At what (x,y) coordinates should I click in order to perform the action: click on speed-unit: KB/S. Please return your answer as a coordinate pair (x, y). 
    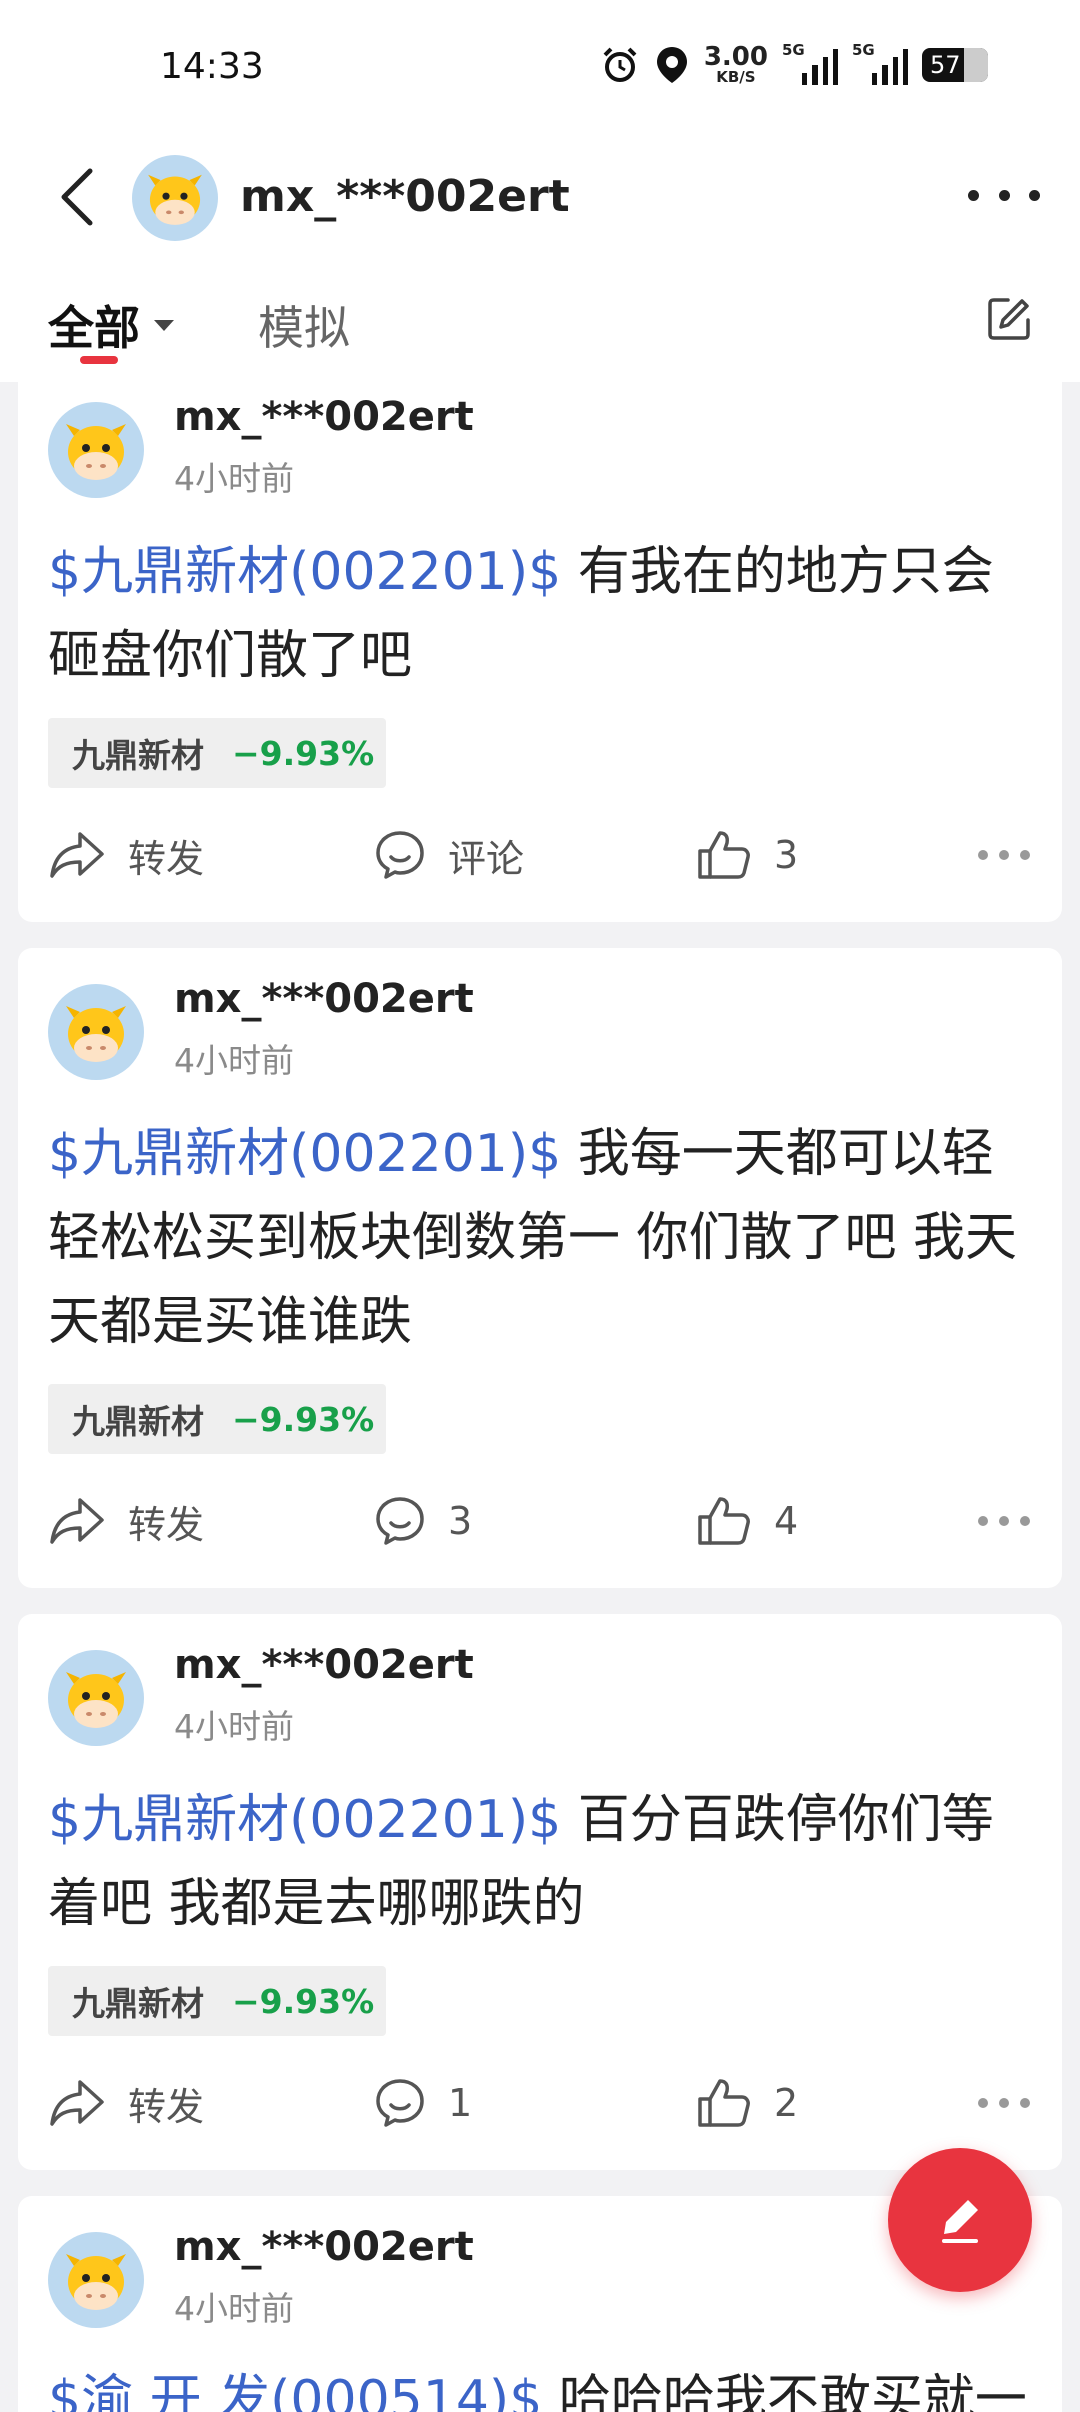
    Looking at the image, I should click on (736, 77).